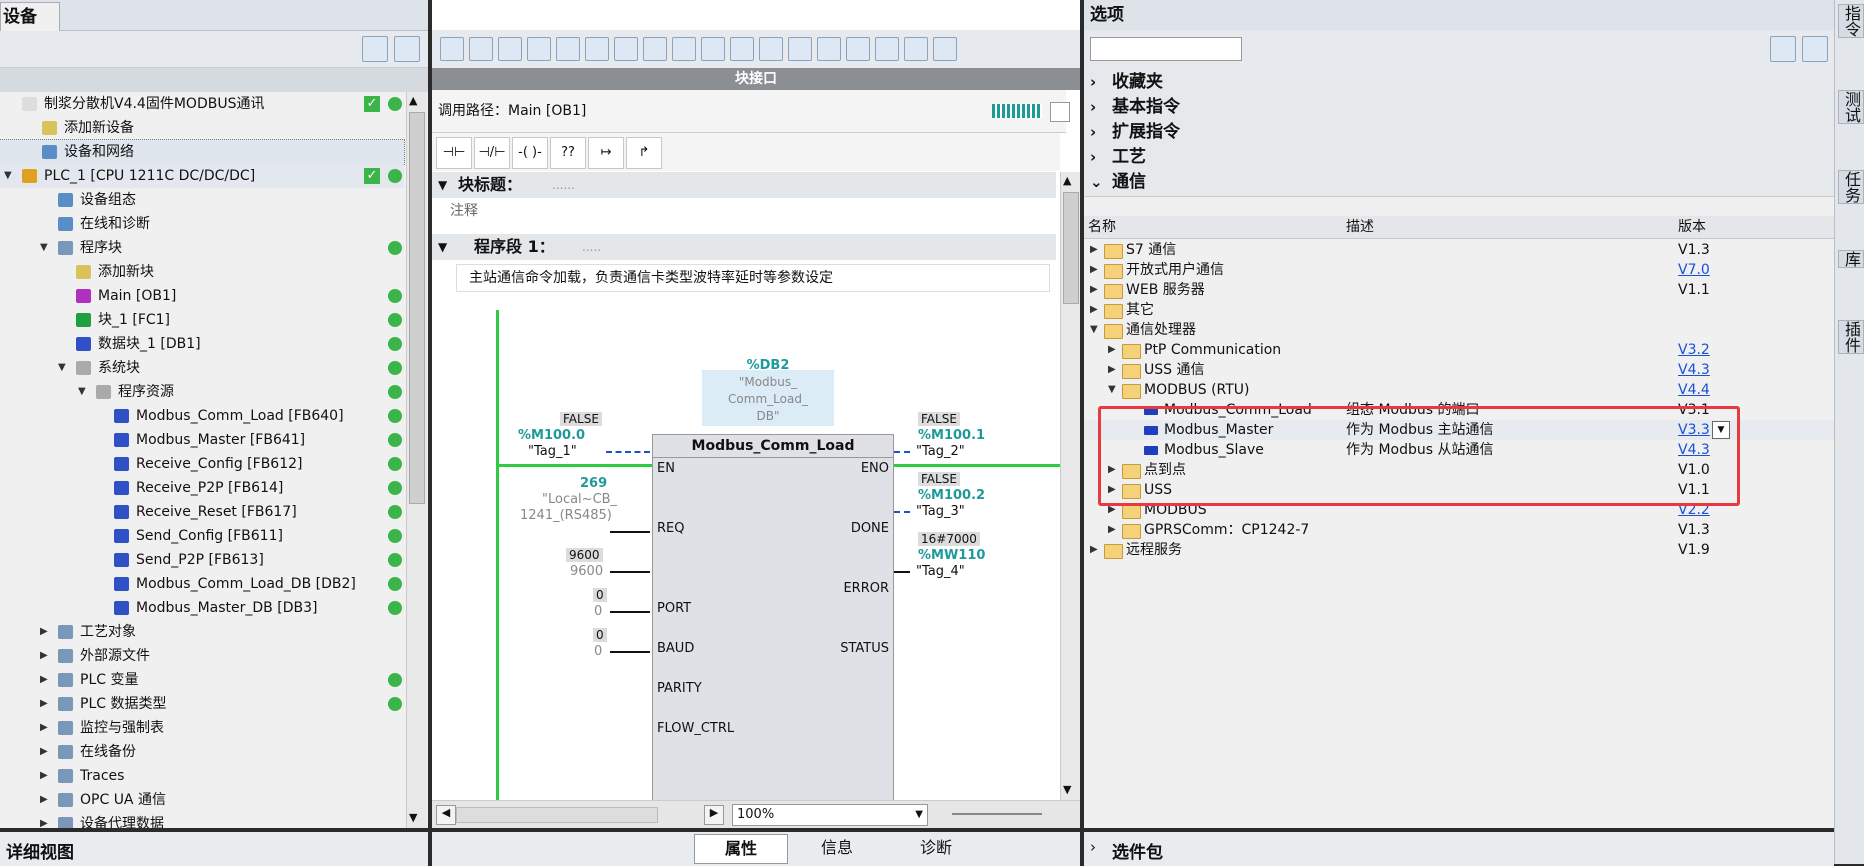 The width and height of the screenshot is (1864, 866). I want to click on tree-item: ▶ 外部源文件, so click(202, 656).